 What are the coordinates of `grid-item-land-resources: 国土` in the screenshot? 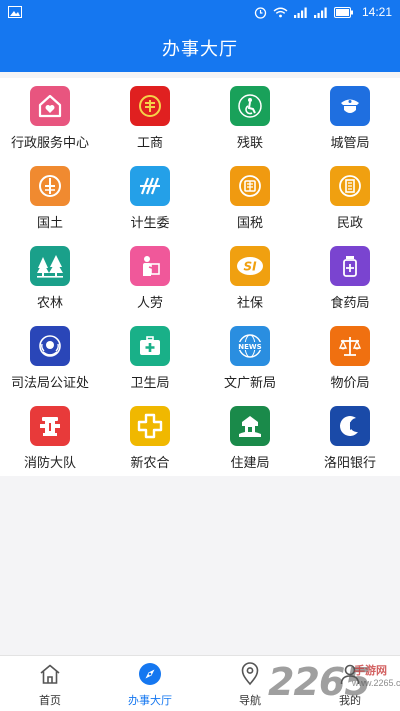 It's located at (50, 198).